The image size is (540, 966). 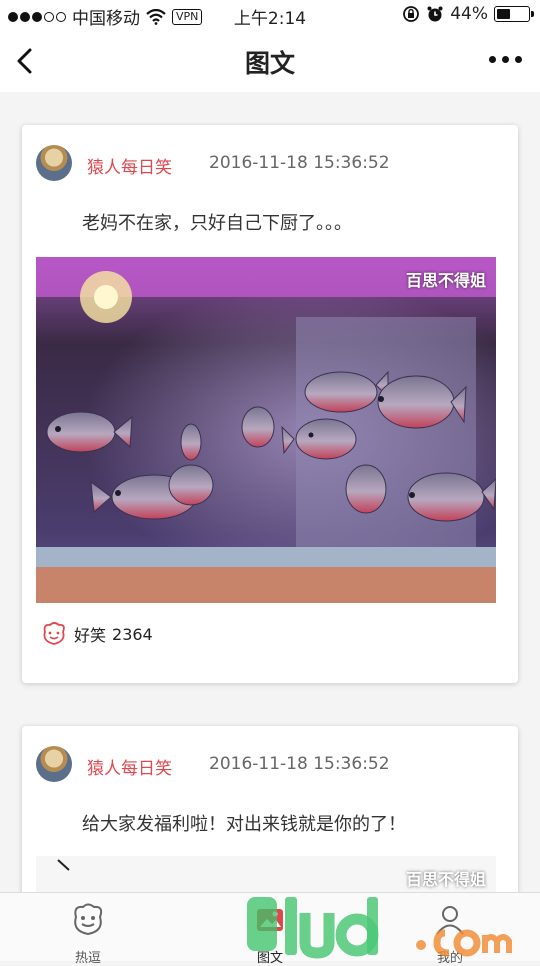 I want to click on tab-hot: 热逗, so click(x=88, y=933).